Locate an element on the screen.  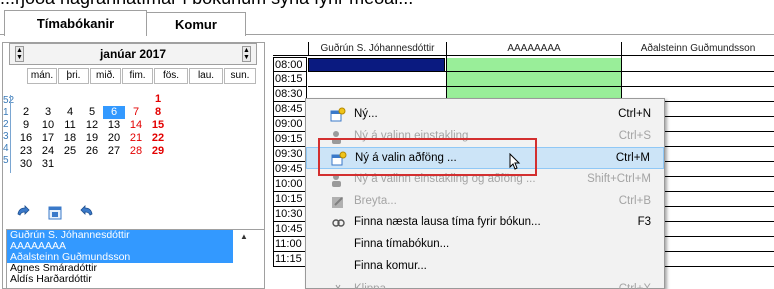
next-month-spinner: ▲ ▼ is located at coordinates (246, 54).